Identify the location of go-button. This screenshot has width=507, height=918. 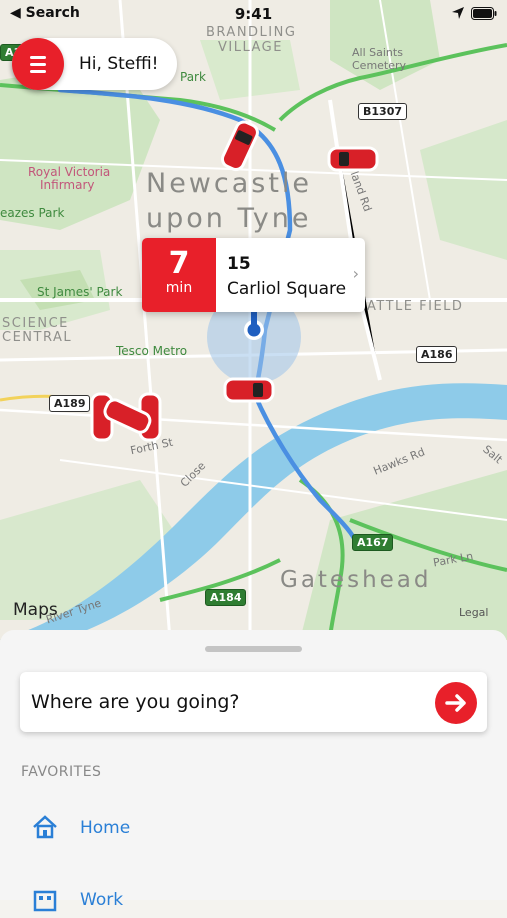
(456, 703).